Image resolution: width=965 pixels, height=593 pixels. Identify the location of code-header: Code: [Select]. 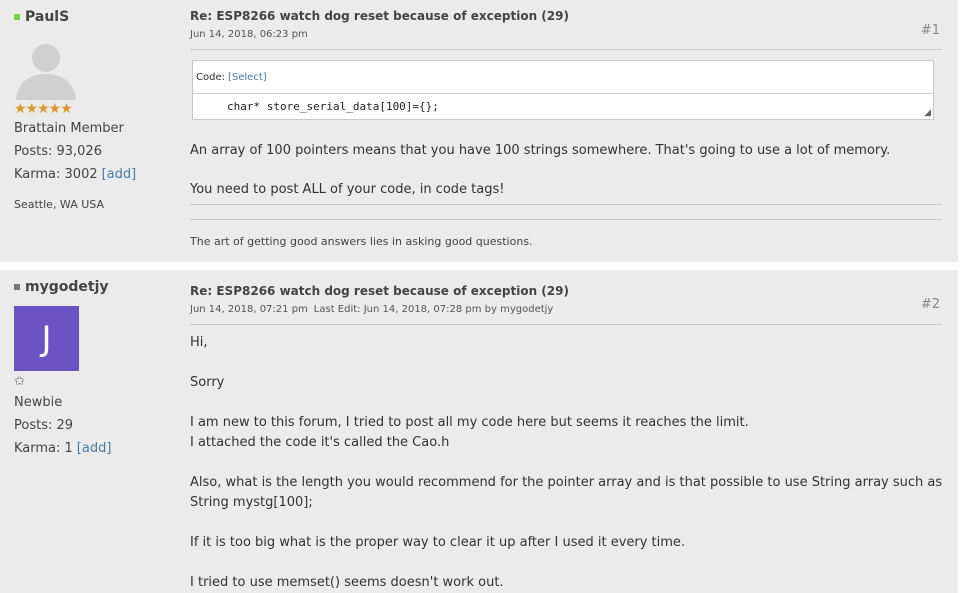
(563, 77).